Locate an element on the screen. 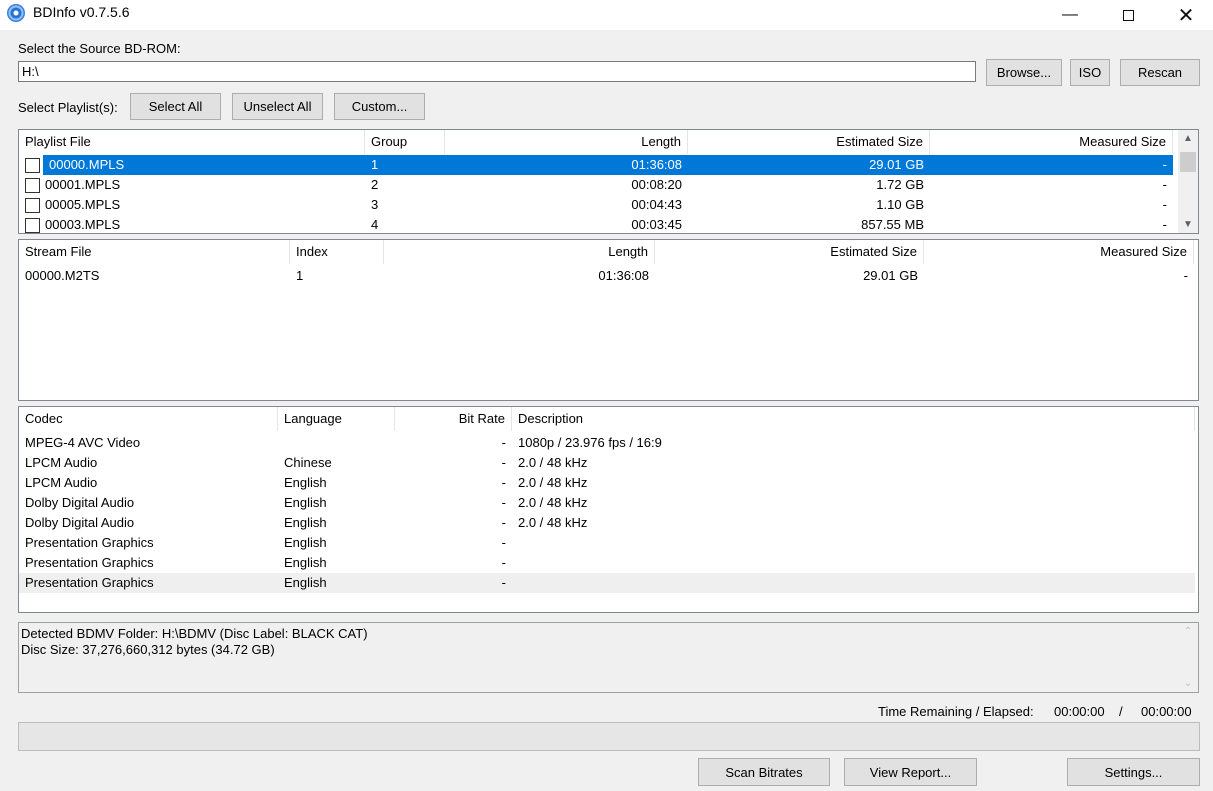 This screenshot has height=791, width=1213. title-bar: BDInfo v0.7.5.6 — ✕ is located at coordinates (606, 15).